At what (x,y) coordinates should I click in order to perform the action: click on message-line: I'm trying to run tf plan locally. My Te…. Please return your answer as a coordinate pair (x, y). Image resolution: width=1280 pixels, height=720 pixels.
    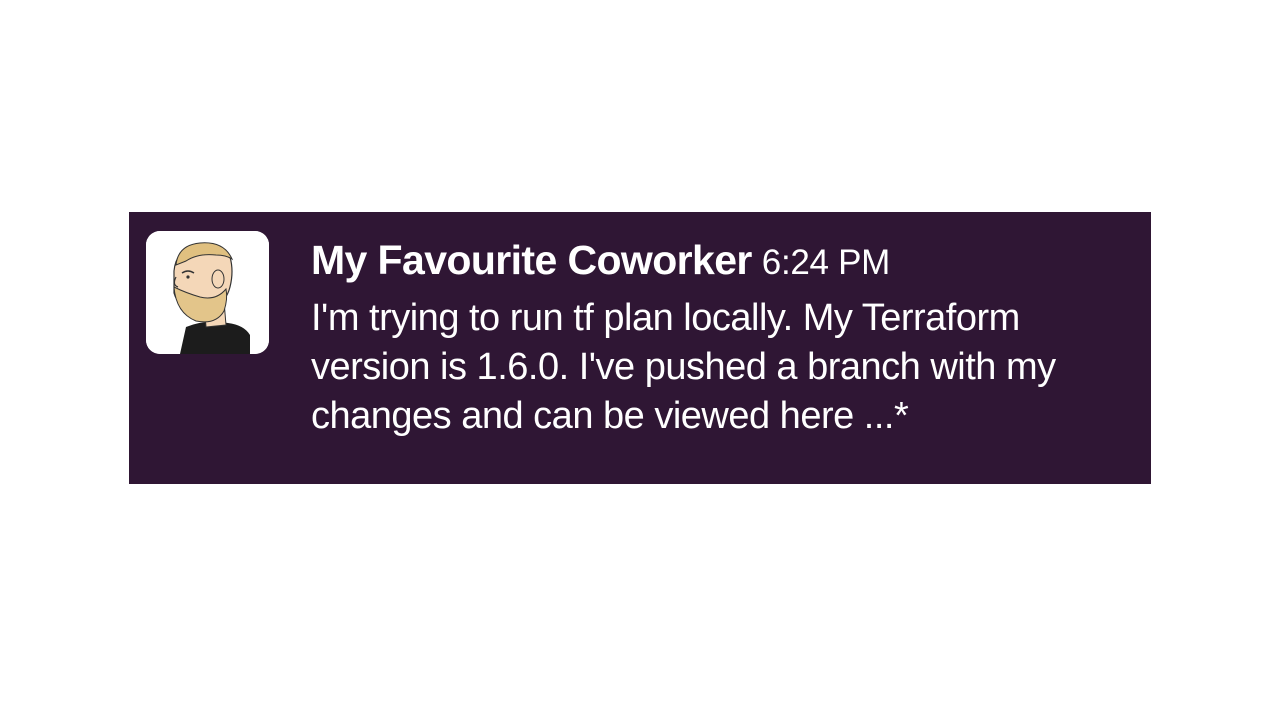
    Looking at the image, I should click on (665, 318).